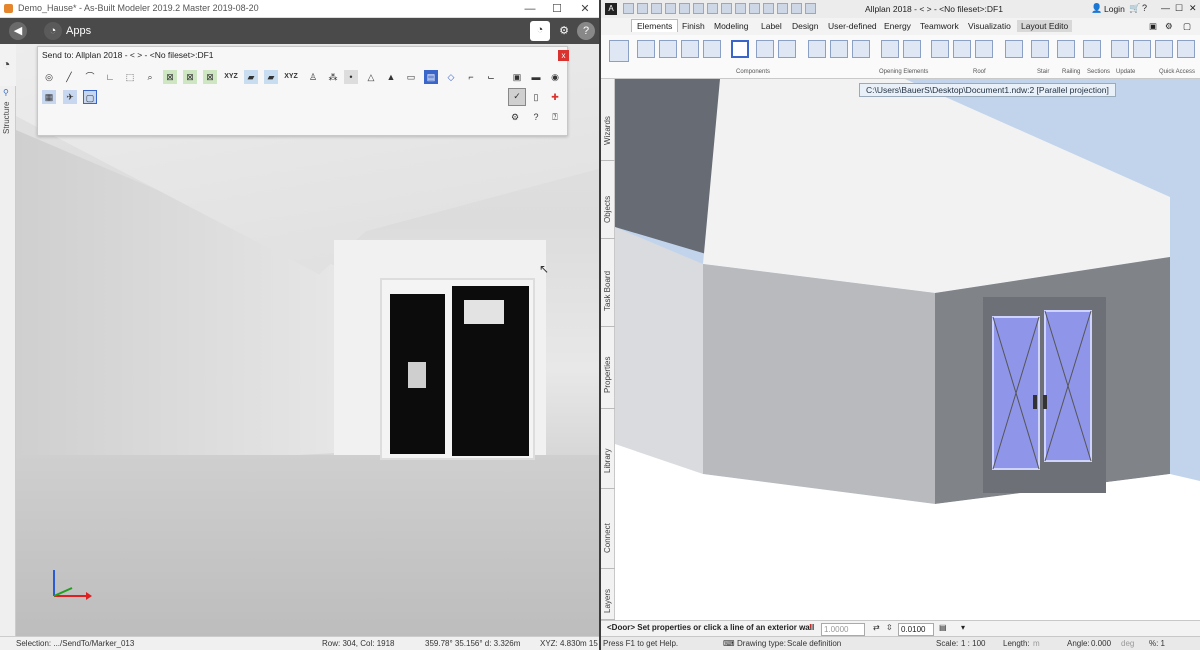 Image resolution: width=1200 pixels, height=650 pixels. I want to click on clipboard-icon: ▯, so click(536, 97).